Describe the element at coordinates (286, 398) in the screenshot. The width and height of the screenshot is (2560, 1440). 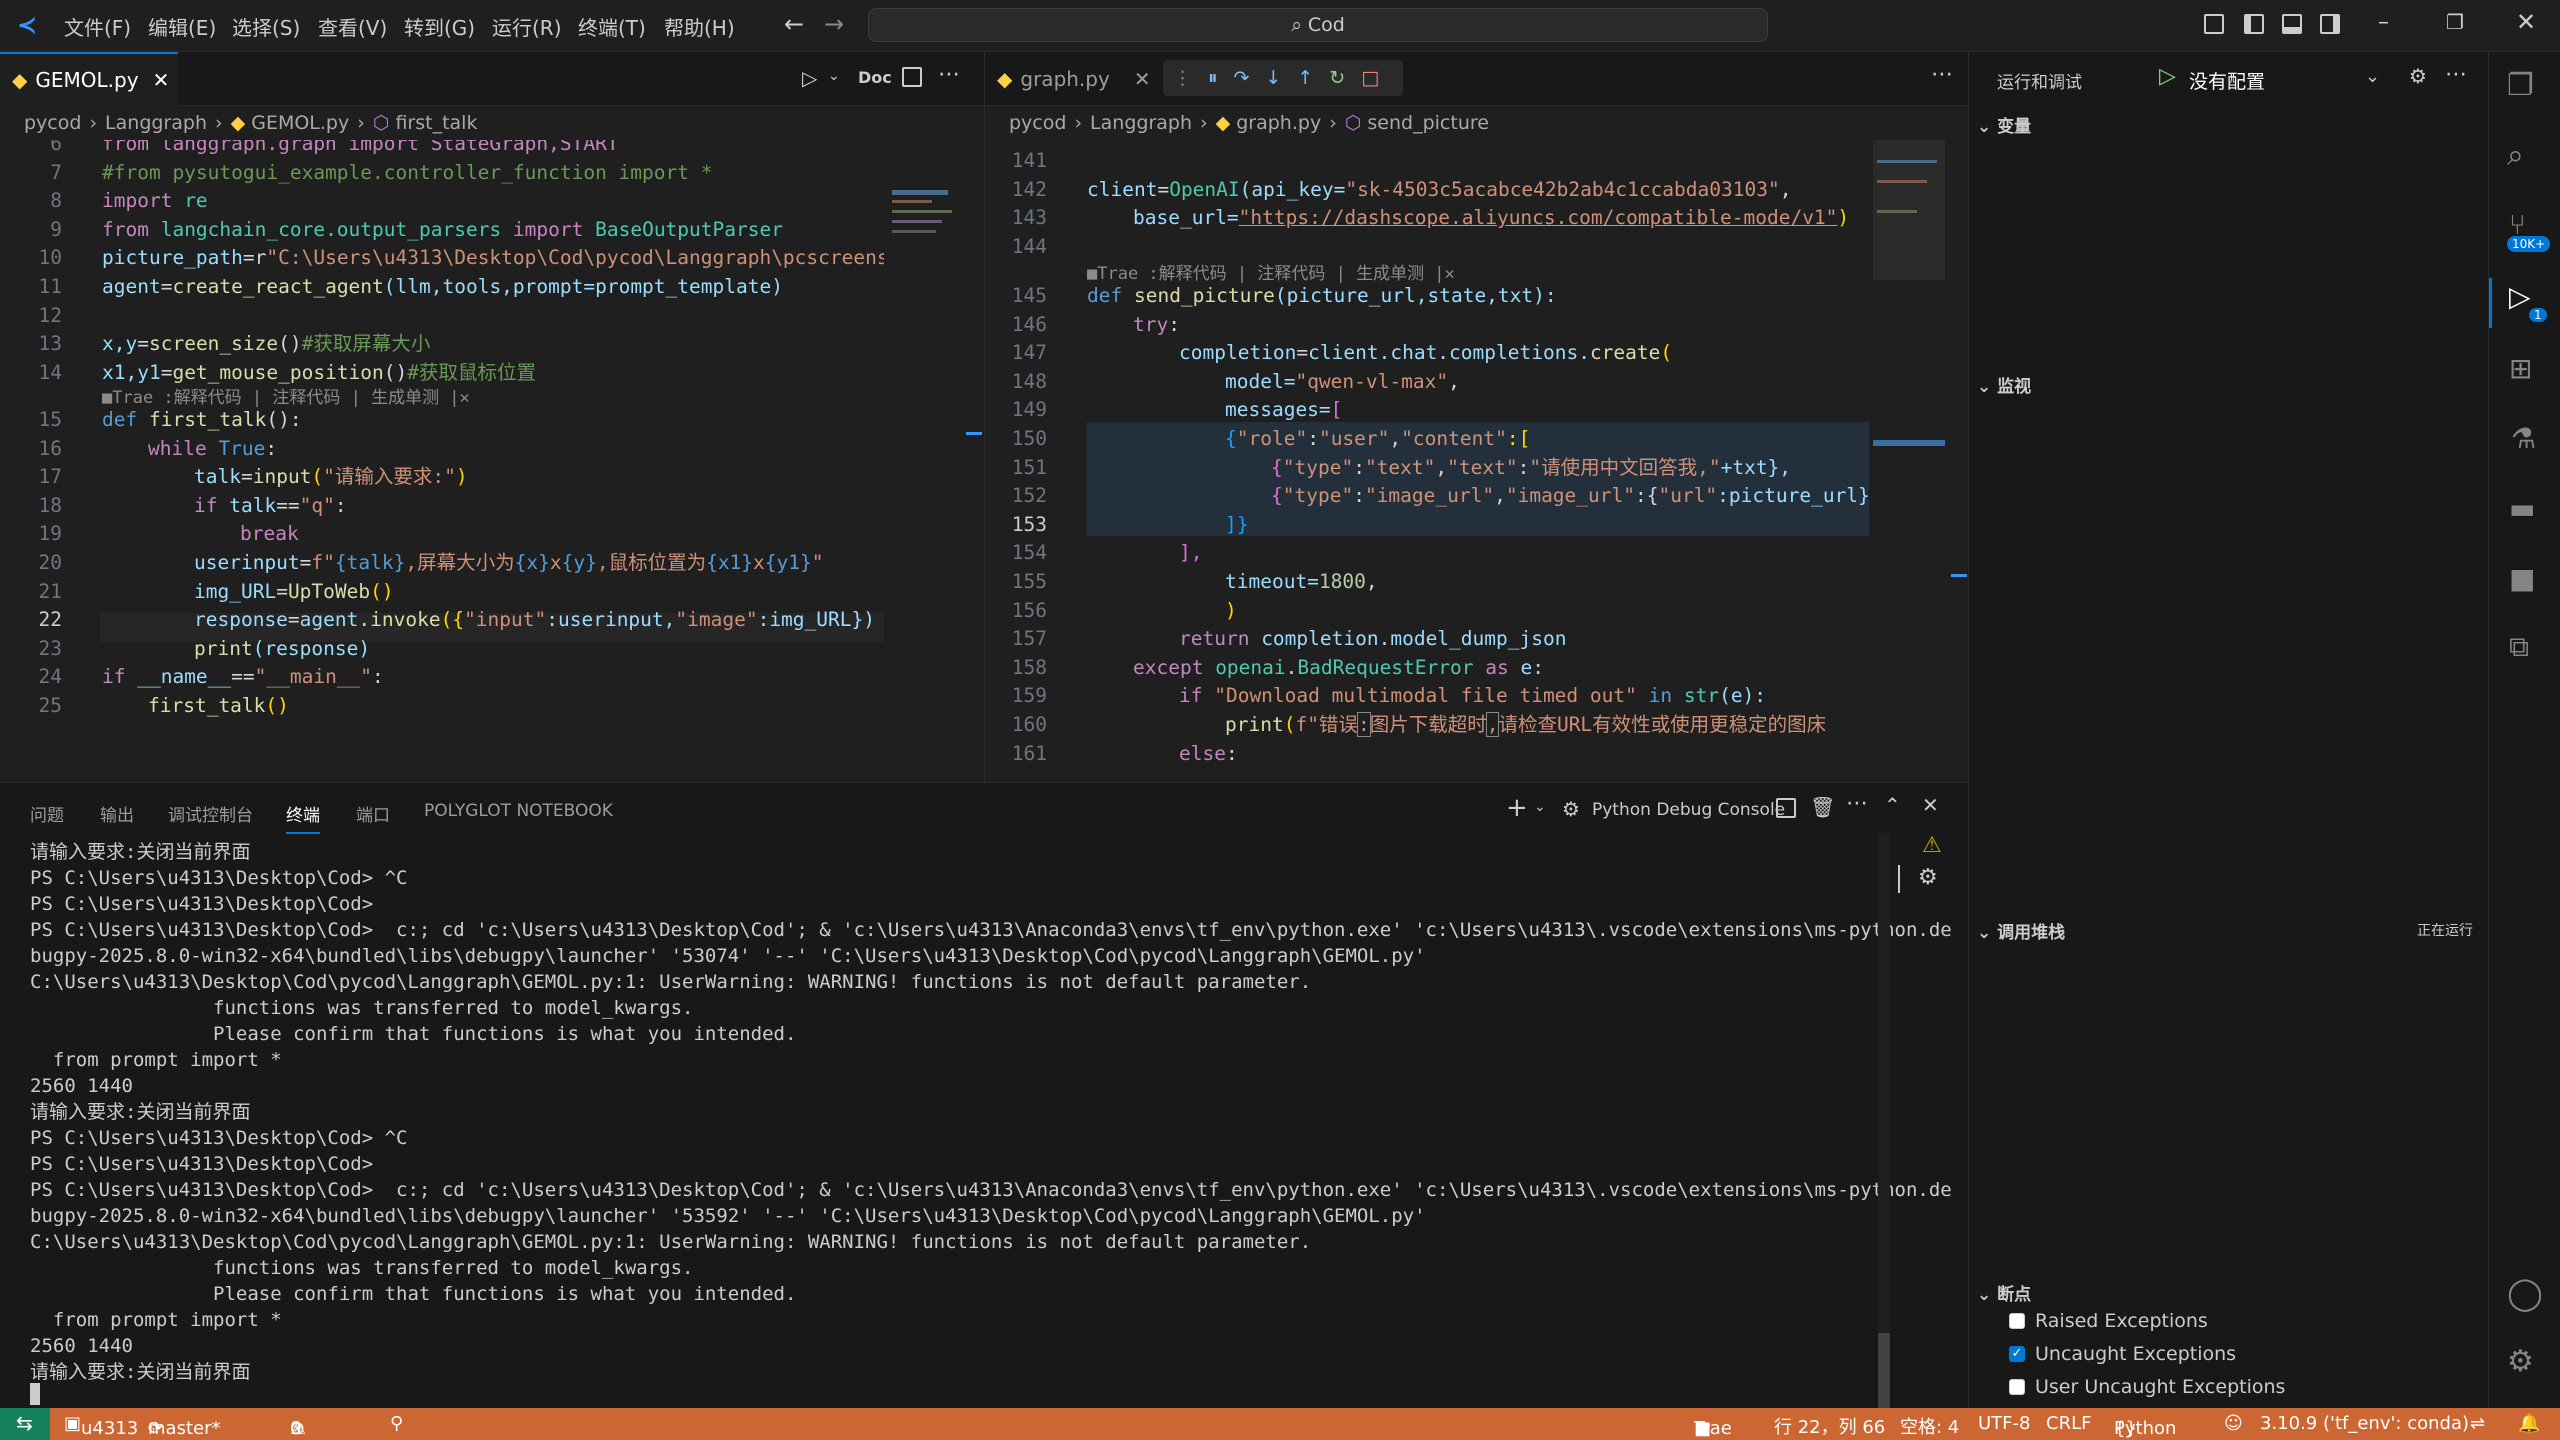
I see `codelens-trae: ■Trae :解释代码 | 注释代码 | 生成单测 |✕` at that location.